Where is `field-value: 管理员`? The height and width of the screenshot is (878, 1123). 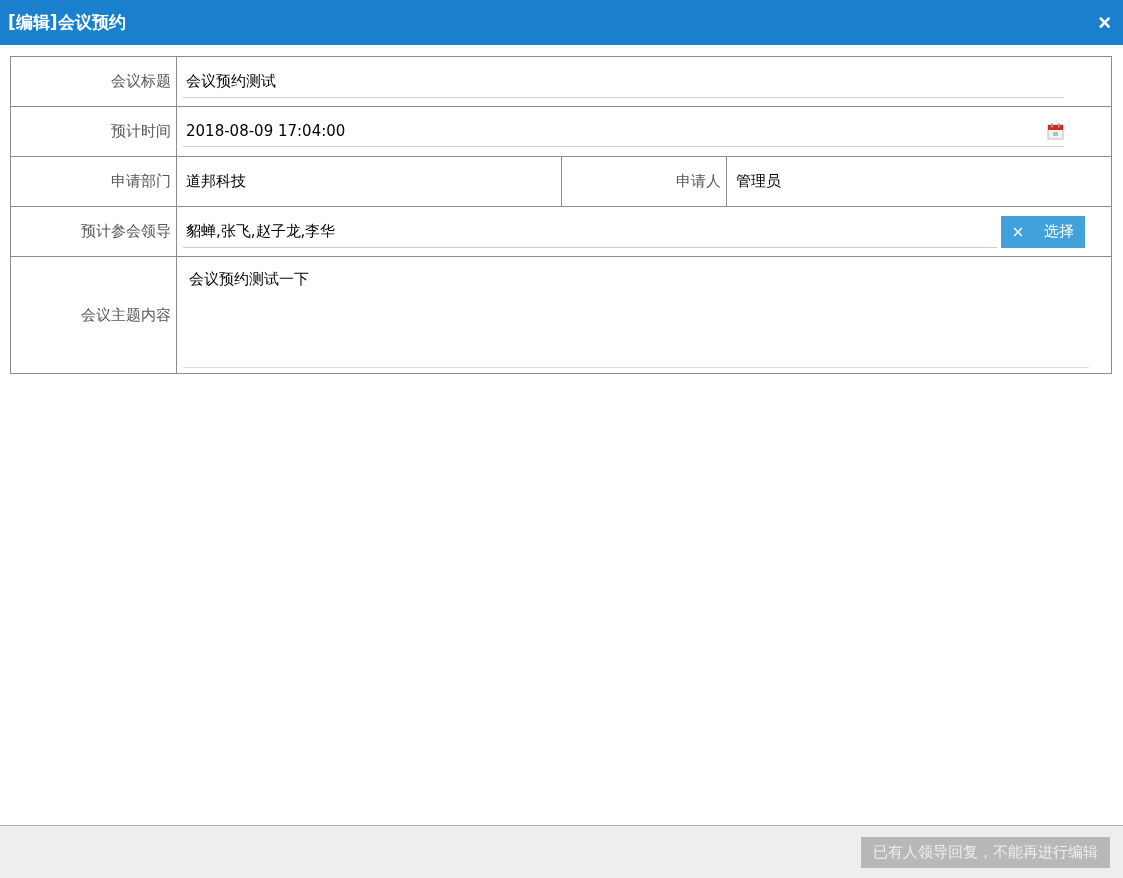
field-value: 管理员 is located at coordinates (758, 181).